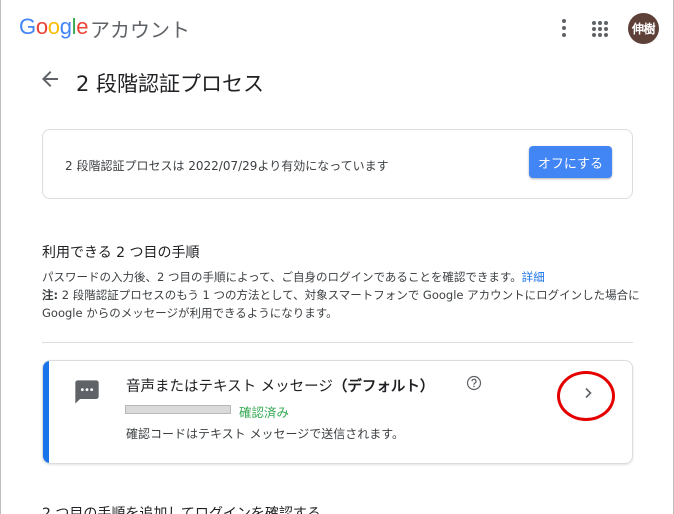 The height and width of the screenshot is (514, 674). What do you see at coordinates (27, 26) in the screenshot?
I see `logo-letter: G` at bounding box center [27, 26].